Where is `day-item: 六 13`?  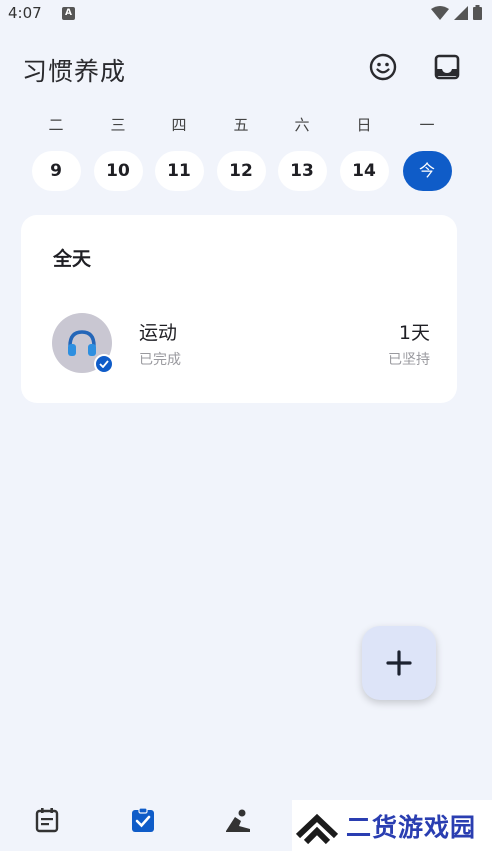
day-item: 六 13 is located at coordinates (302, 152).